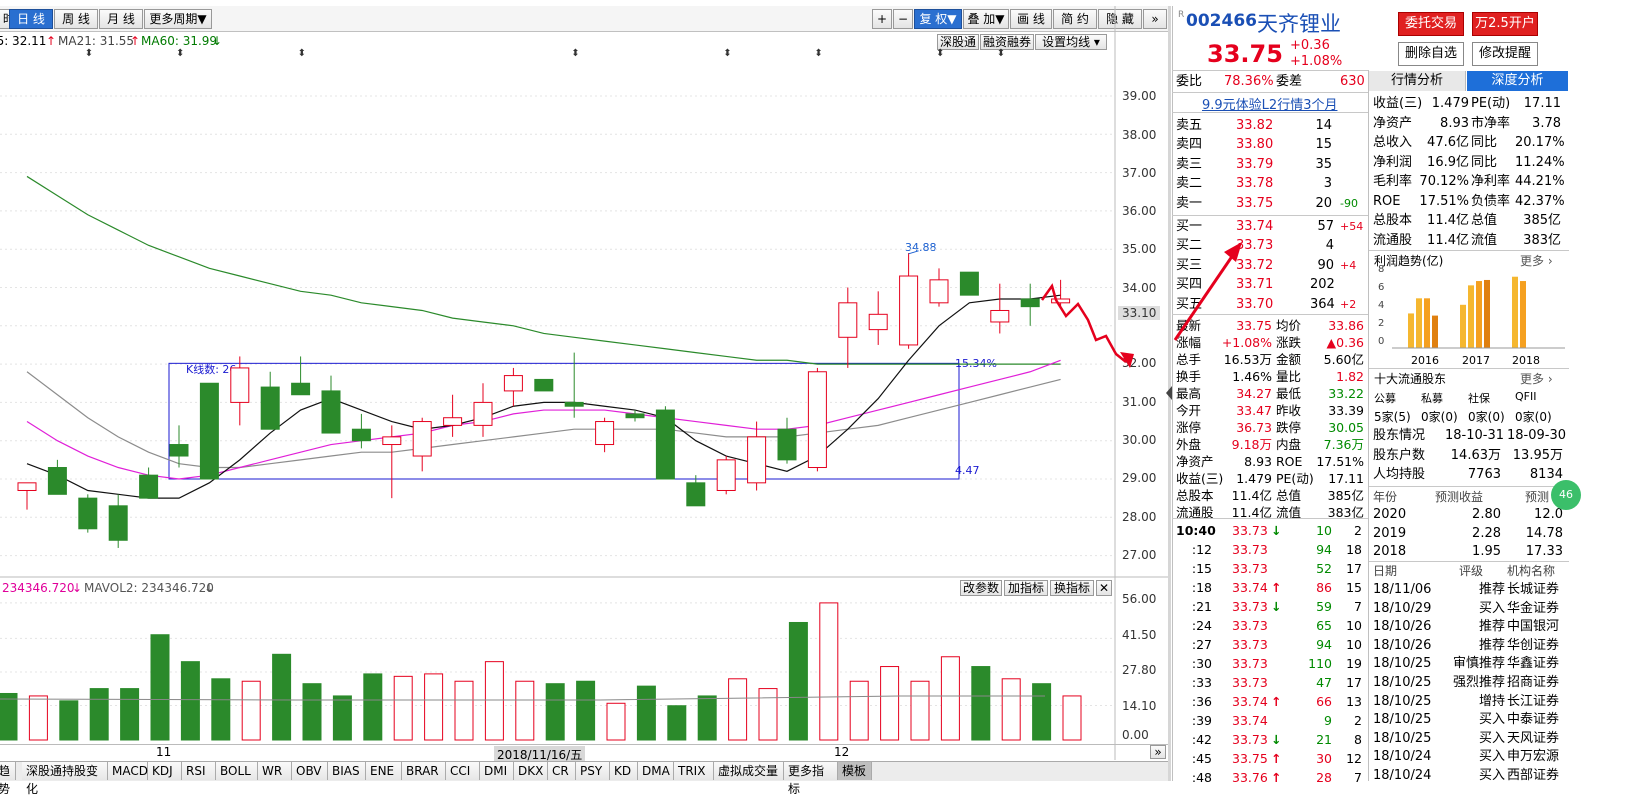  I want to click on indicator-tab: BOLL, so click(237, 771).